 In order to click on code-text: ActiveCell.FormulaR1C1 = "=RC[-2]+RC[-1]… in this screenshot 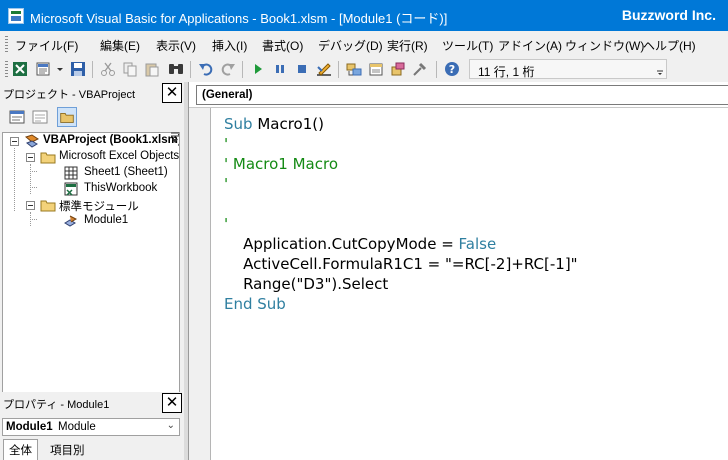, I will do `click(401, 264)`.